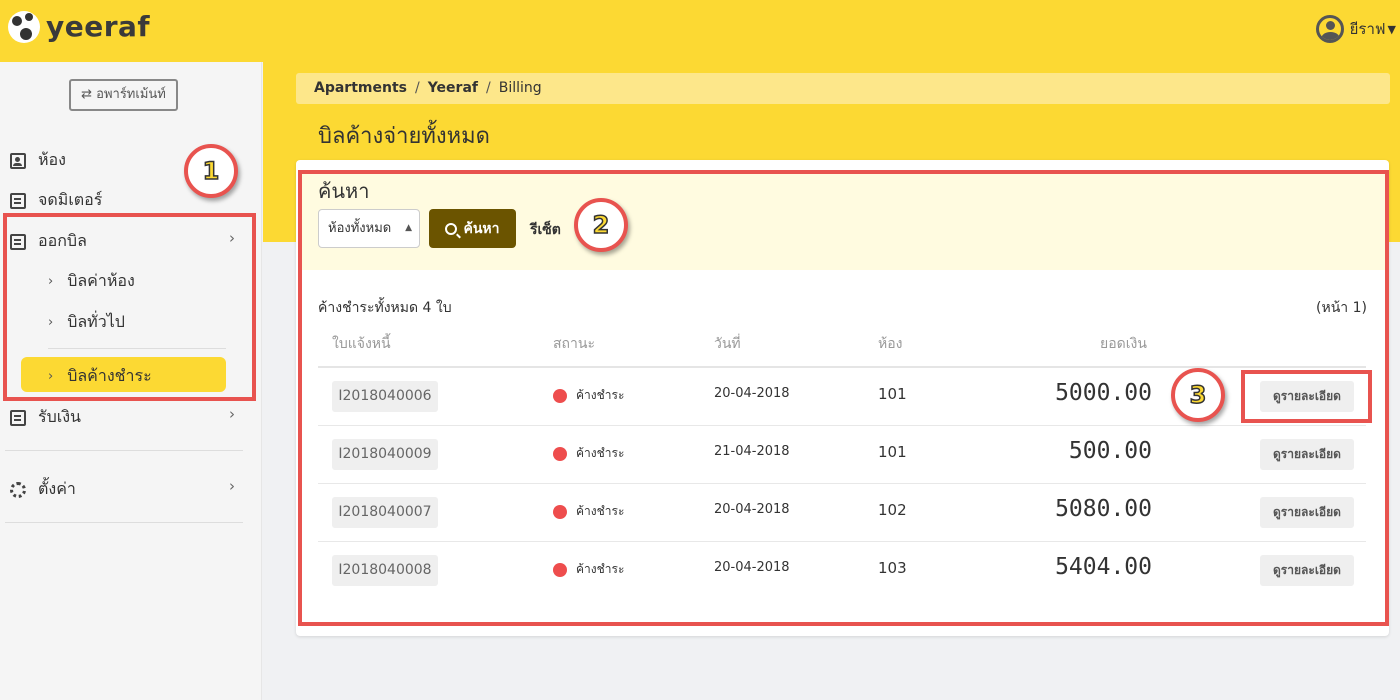 This screenshot has height=700, width=1400. I want to click on sidebar-item-label: รับเงิน, so click(59, 416).